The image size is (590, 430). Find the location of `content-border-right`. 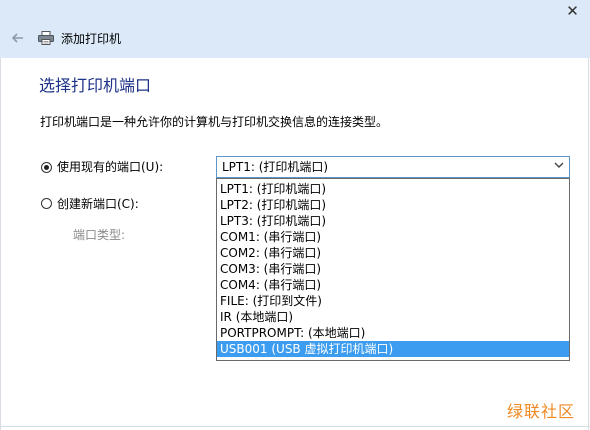

content-border-right is located at coordinates (588, 244).